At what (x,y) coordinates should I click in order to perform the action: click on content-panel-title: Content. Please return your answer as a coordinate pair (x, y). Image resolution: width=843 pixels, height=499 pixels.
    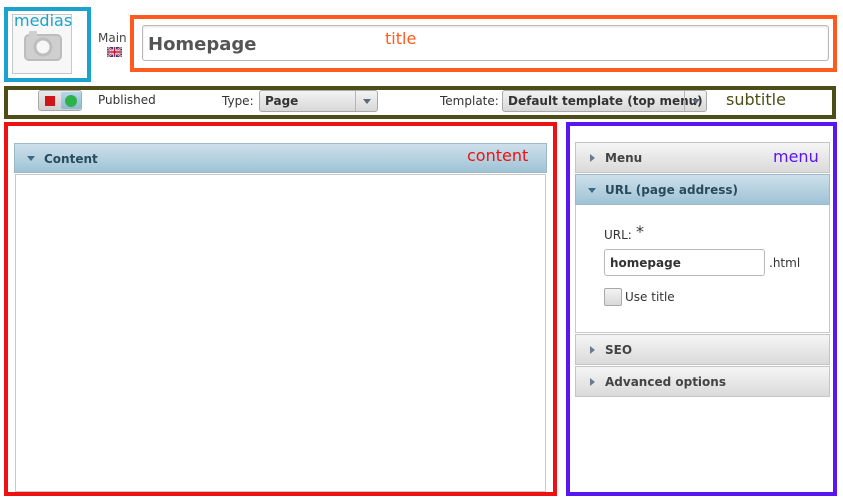
    Looking at the image, I should click on (71, 159).